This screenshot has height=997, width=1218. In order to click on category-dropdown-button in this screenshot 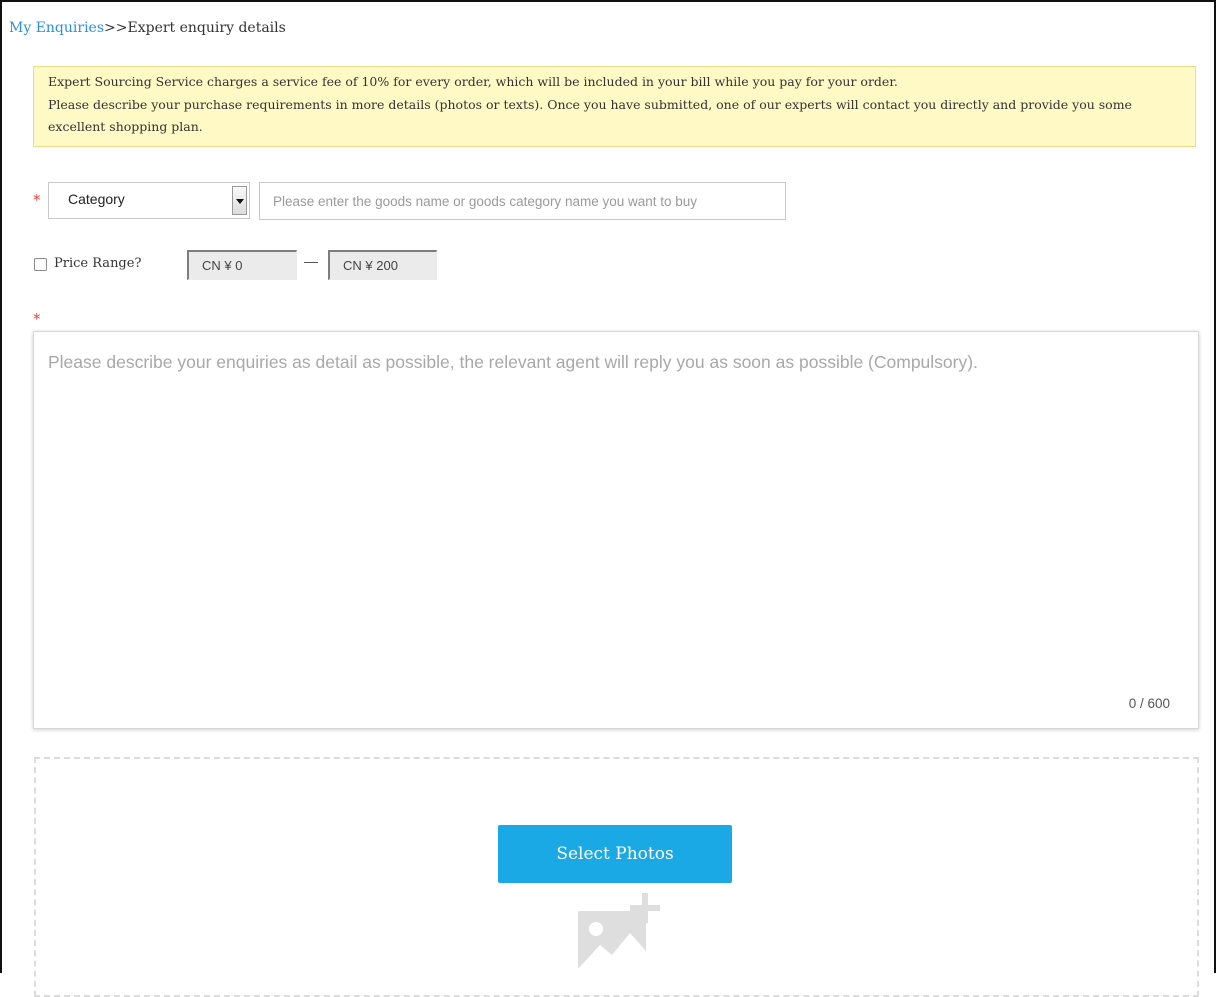, I will do `click(239, 200)`.